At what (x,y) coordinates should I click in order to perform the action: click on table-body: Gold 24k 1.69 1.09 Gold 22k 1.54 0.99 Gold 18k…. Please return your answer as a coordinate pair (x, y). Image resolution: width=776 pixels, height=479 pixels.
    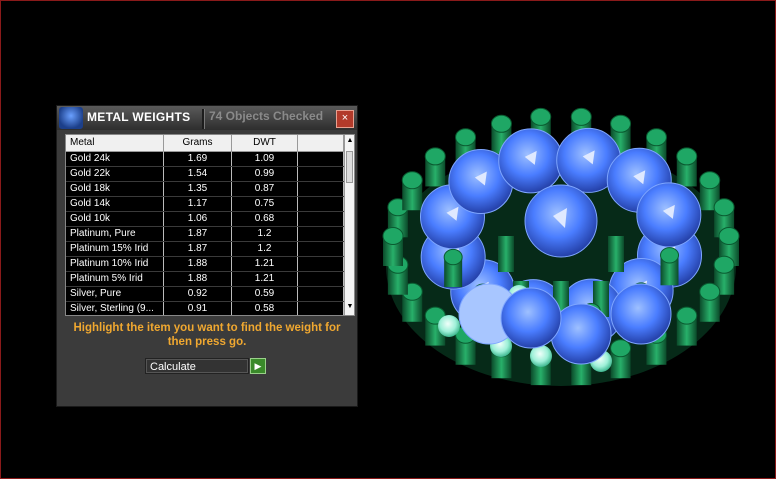
    Looking at the image, I should click on (205, 233).